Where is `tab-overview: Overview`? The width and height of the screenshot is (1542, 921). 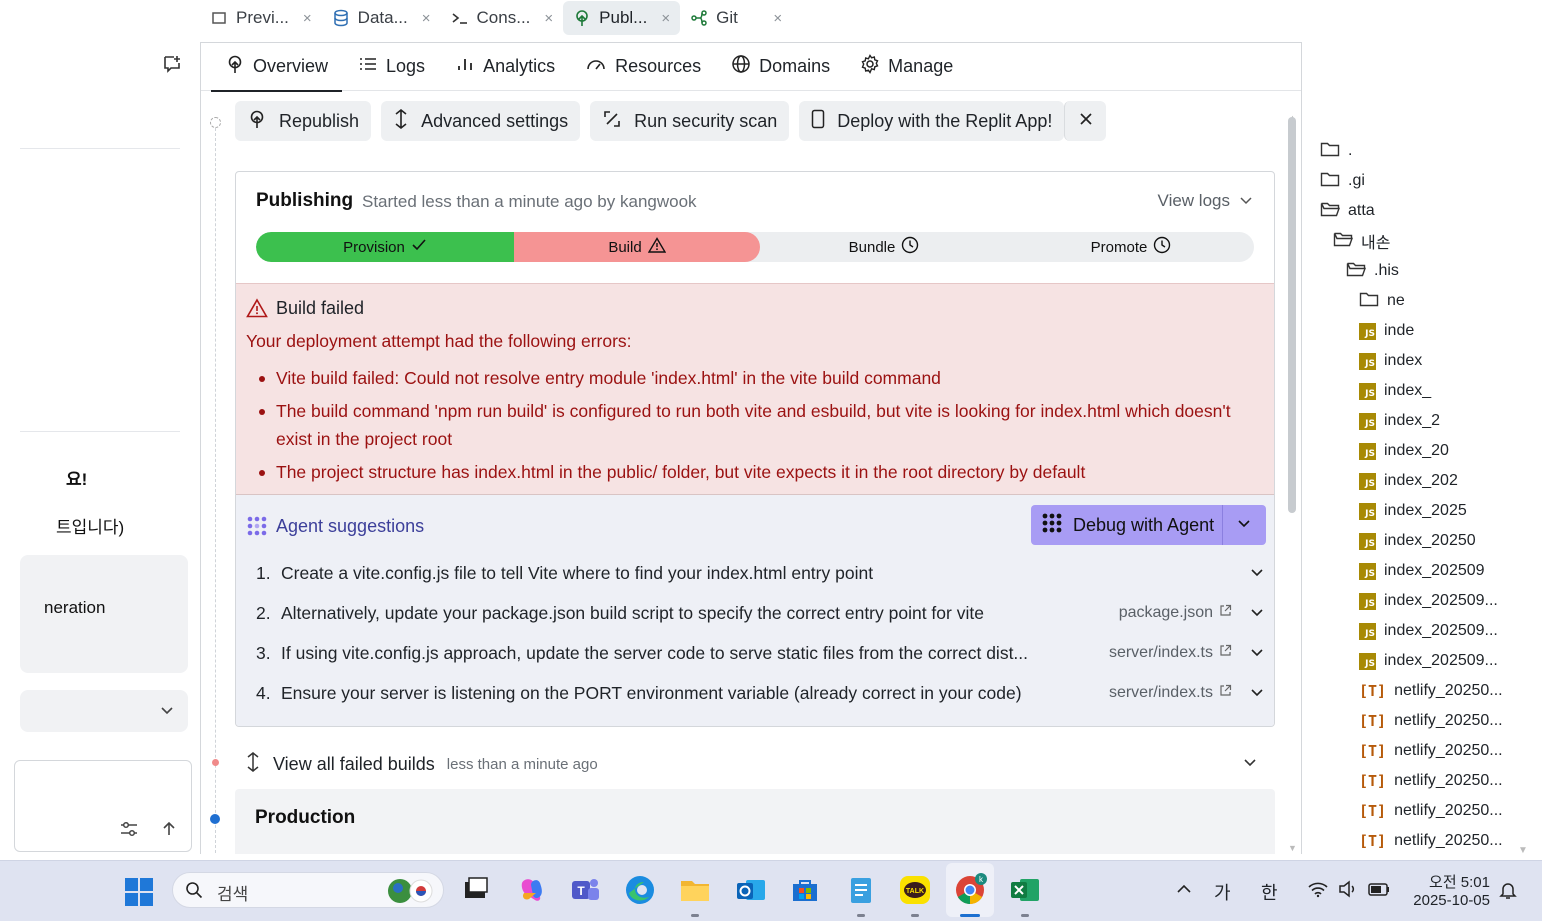
tab-overview: Overview is located at coordinates (276, 67).